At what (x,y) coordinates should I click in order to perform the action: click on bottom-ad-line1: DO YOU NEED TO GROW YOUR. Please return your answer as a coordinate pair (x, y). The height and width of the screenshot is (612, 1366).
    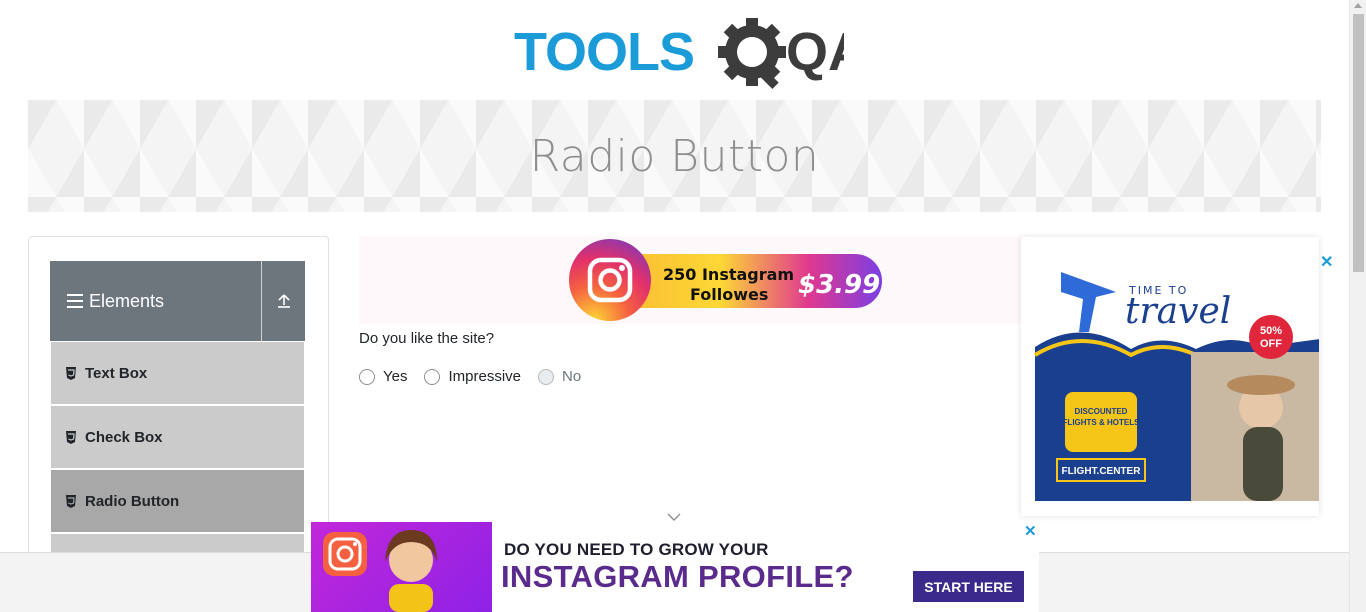
    Looking at the image, I should click on (636, 549).